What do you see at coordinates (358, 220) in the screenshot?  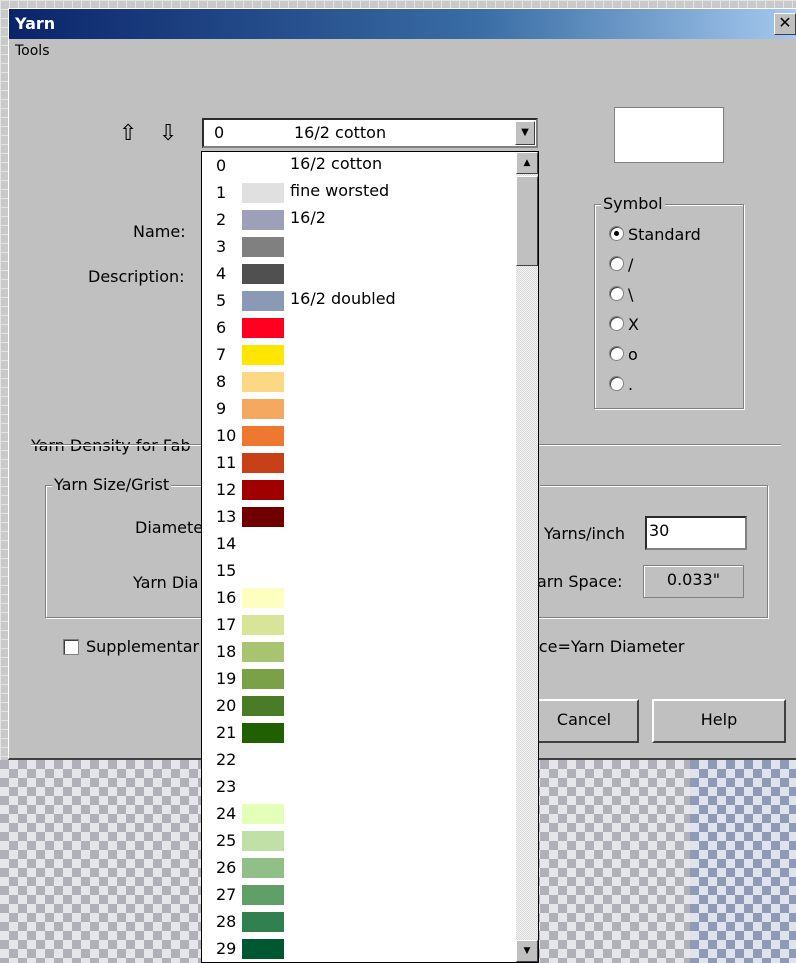 I see `yarn-list-item: 2 16/2` at bounding box center [358, 220].